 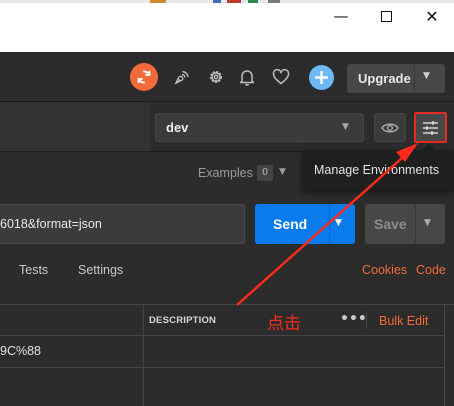 I want to click on examples-label: Examples, so click(x=225, y=173).